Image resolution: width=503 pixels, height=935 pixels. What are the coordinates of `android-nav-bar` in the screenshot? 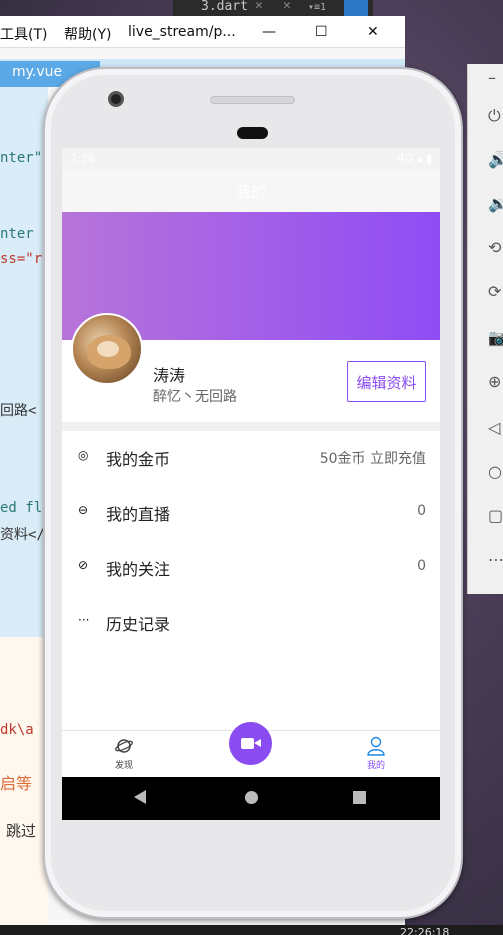 It's located at (251, 798).